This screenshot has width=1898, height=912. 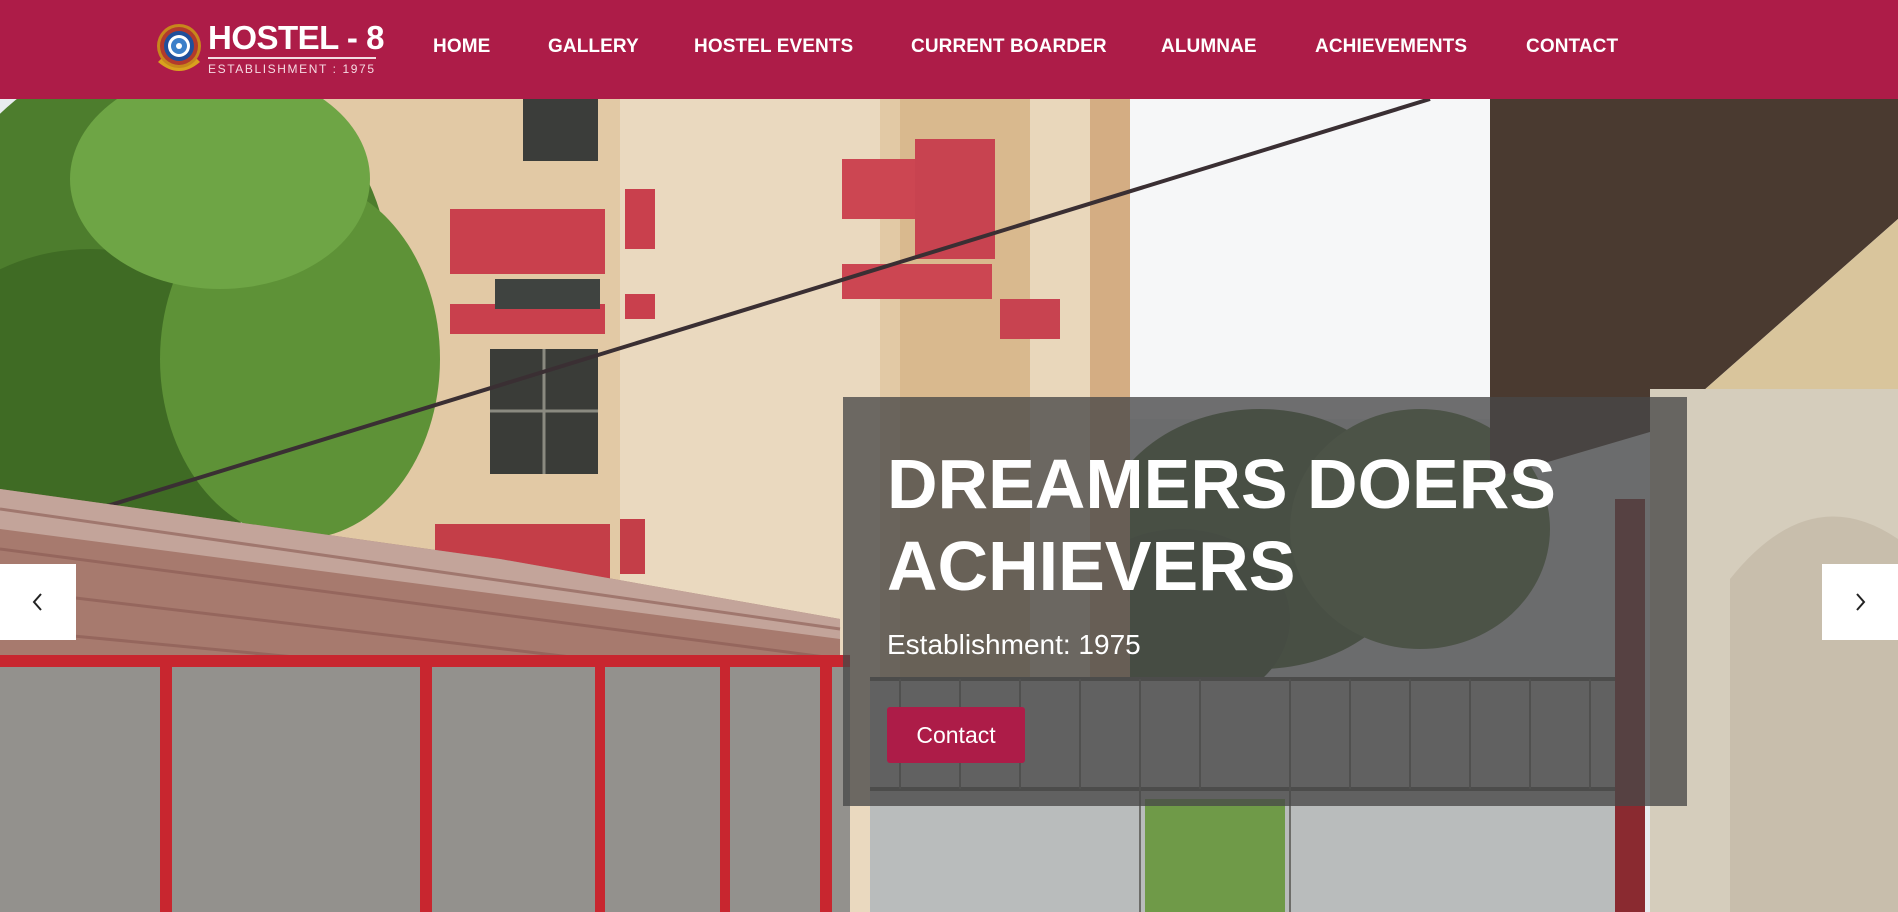 I want to click on chevron-right-icon, so click(x=1861, y=602).